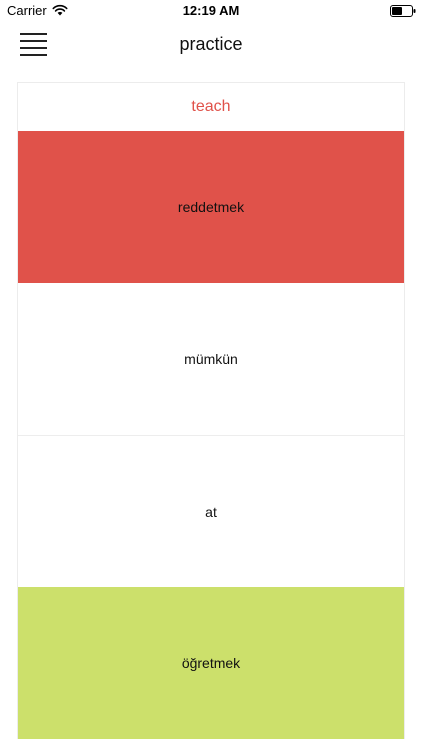  Describe the element at coordinates (211, 106) in the screenshot. I see `prompt-word: teach` at that location.